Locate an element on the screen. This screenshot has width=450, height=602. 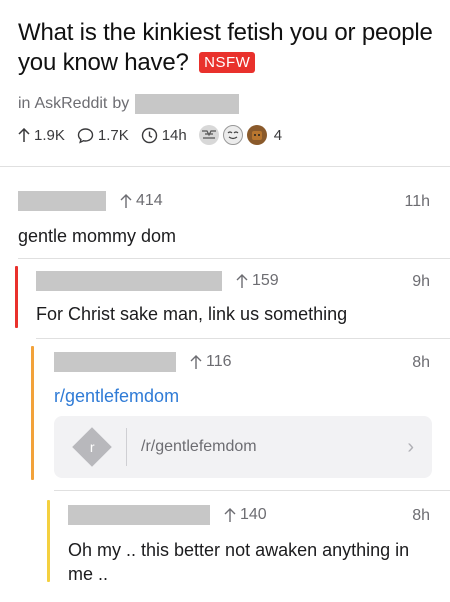
comment-count: 1.7K is located at coordinates (113, 135).